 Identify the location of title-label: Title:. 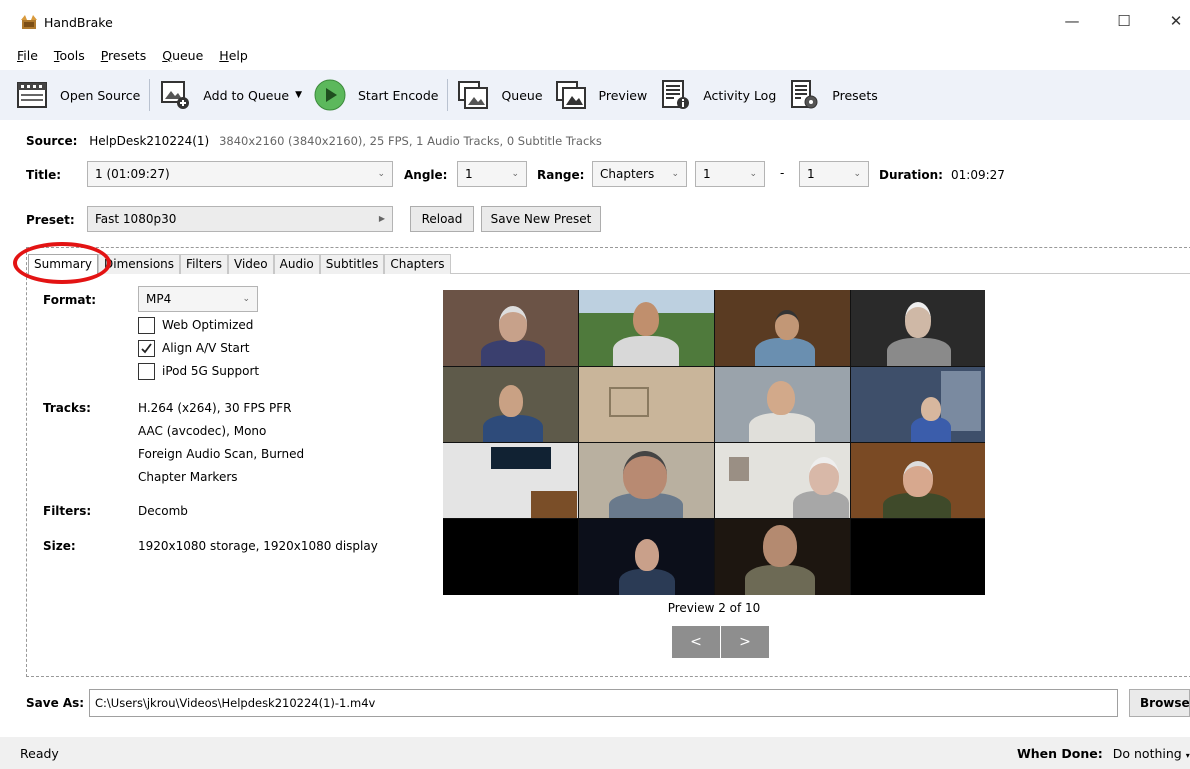
(44, 175).